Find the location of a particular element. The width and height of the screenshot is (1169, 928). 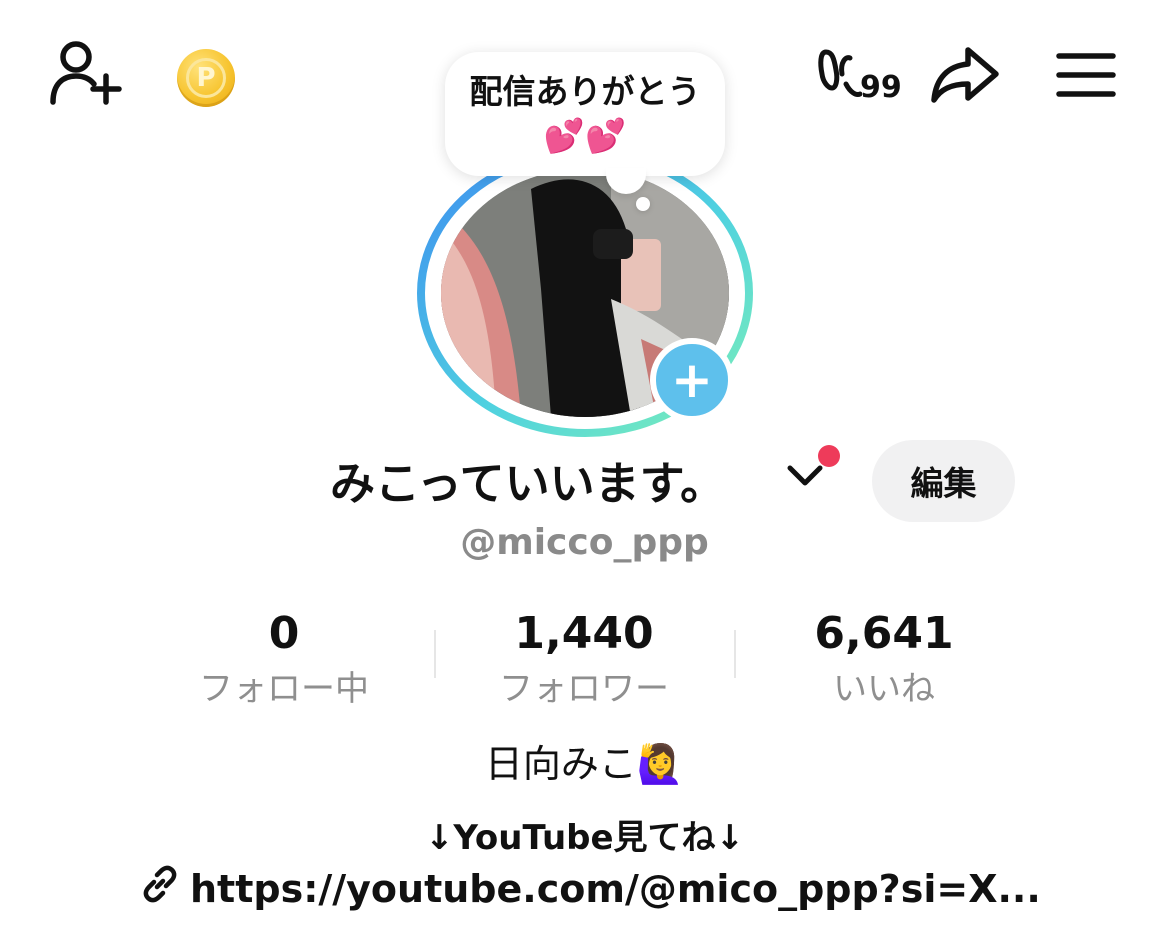

stat-followers: 1,440 フォロワー is located at coordinates (584, 659).